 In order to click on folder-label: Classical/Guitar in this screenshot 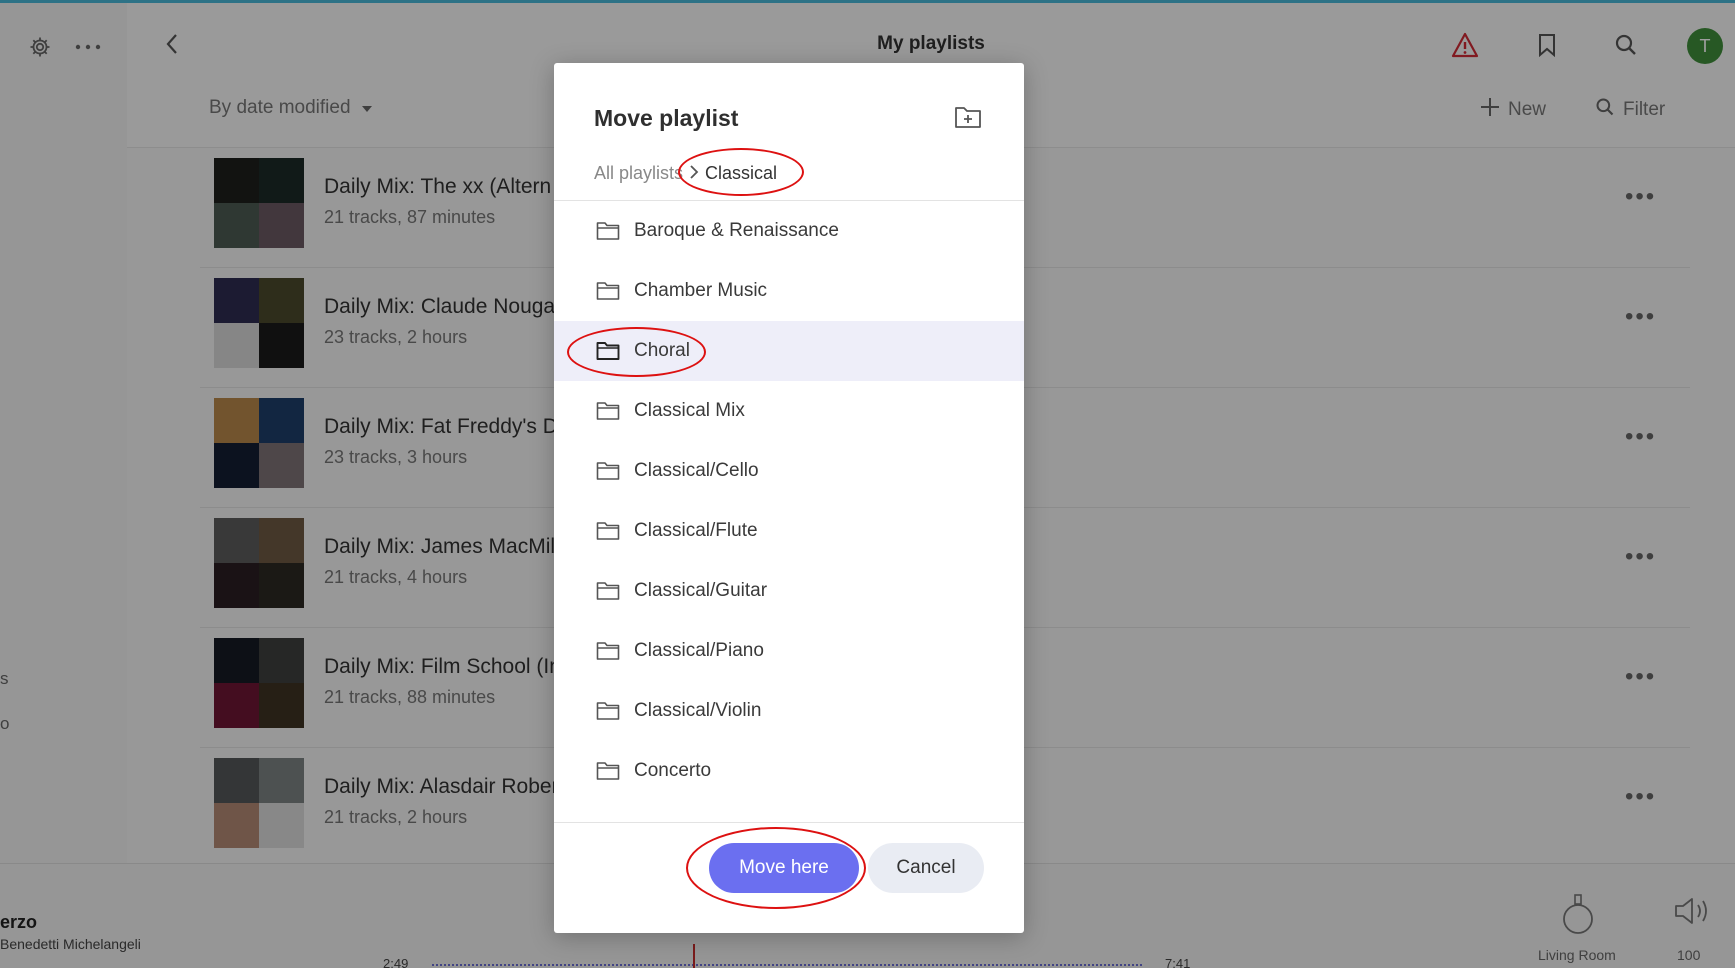, I will do `click(701, 590)`.